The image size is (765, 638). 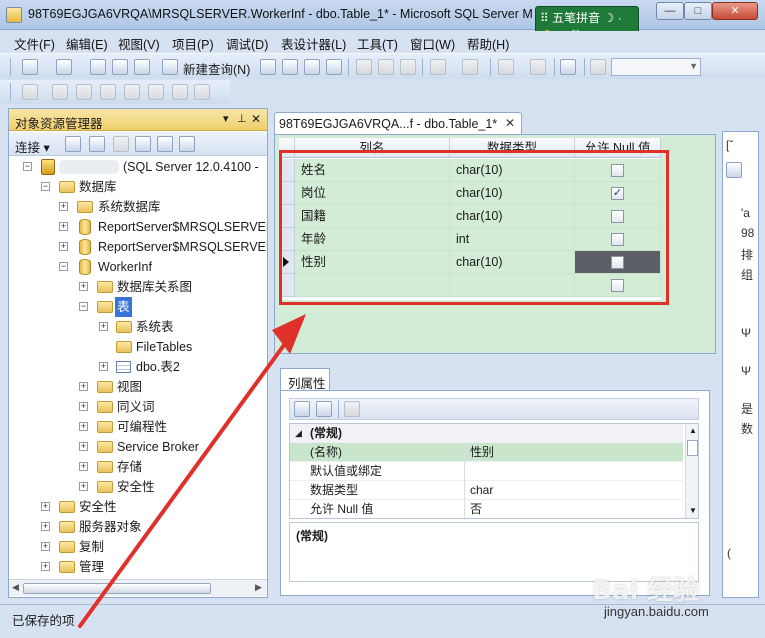 I want to click on minimize-button: —, so click(x=670, y=11).